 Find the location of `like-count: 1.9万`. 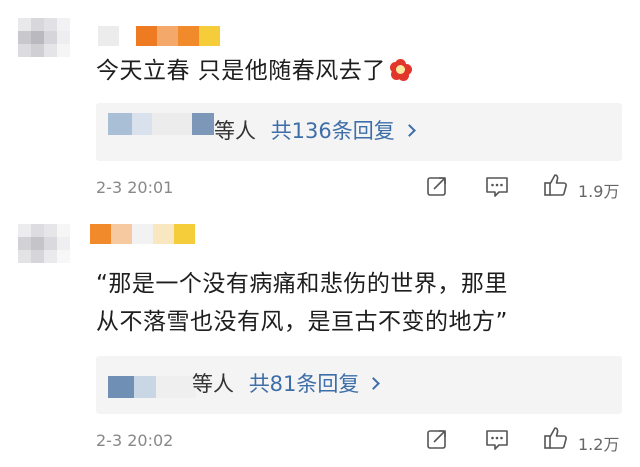

like-count: 1.9万 is located at coordinates (599, 191).